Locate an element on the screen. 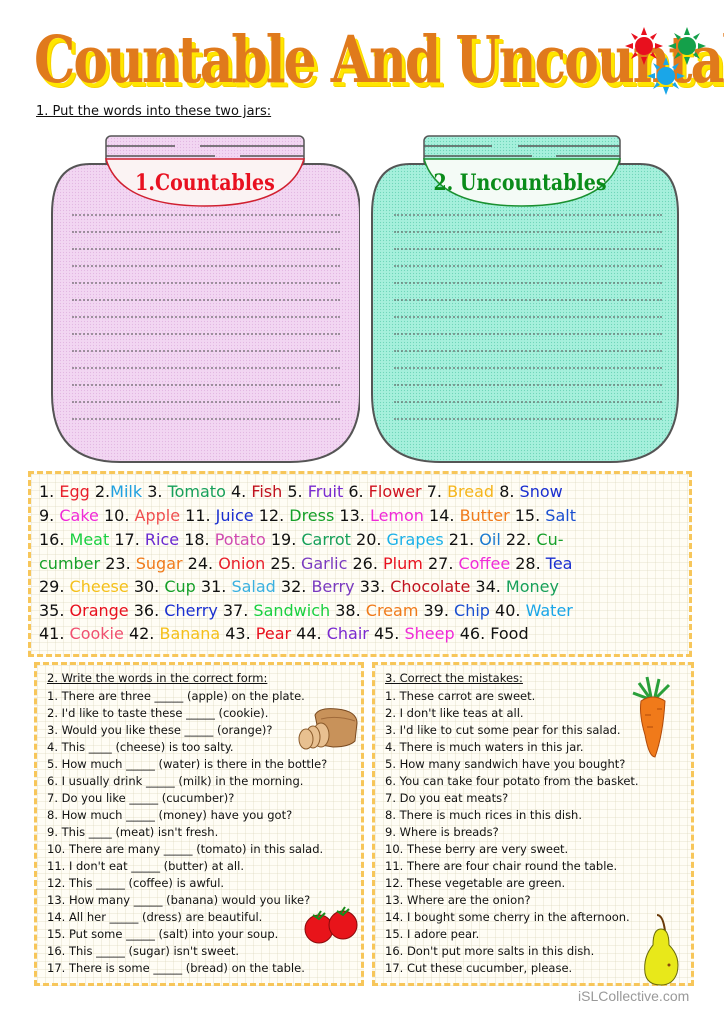 The width and height of the screenshot is (724, 1024). uncountables-label: 2. Uncountables is located at coordinates (520, 183).